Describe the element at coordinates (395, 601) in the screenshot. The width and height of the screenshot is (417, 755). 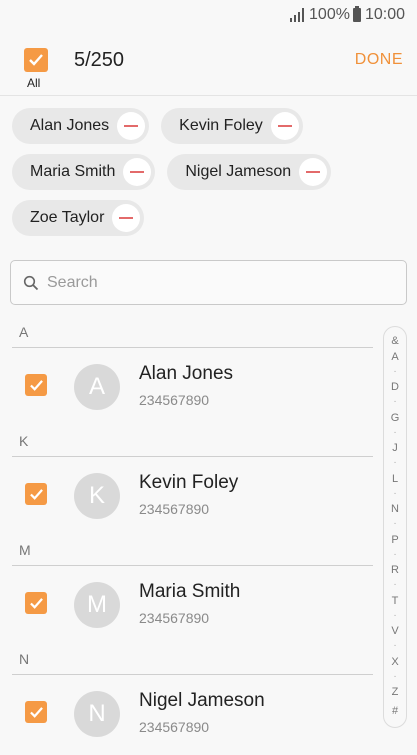
I see `index-letter: T` at that location.